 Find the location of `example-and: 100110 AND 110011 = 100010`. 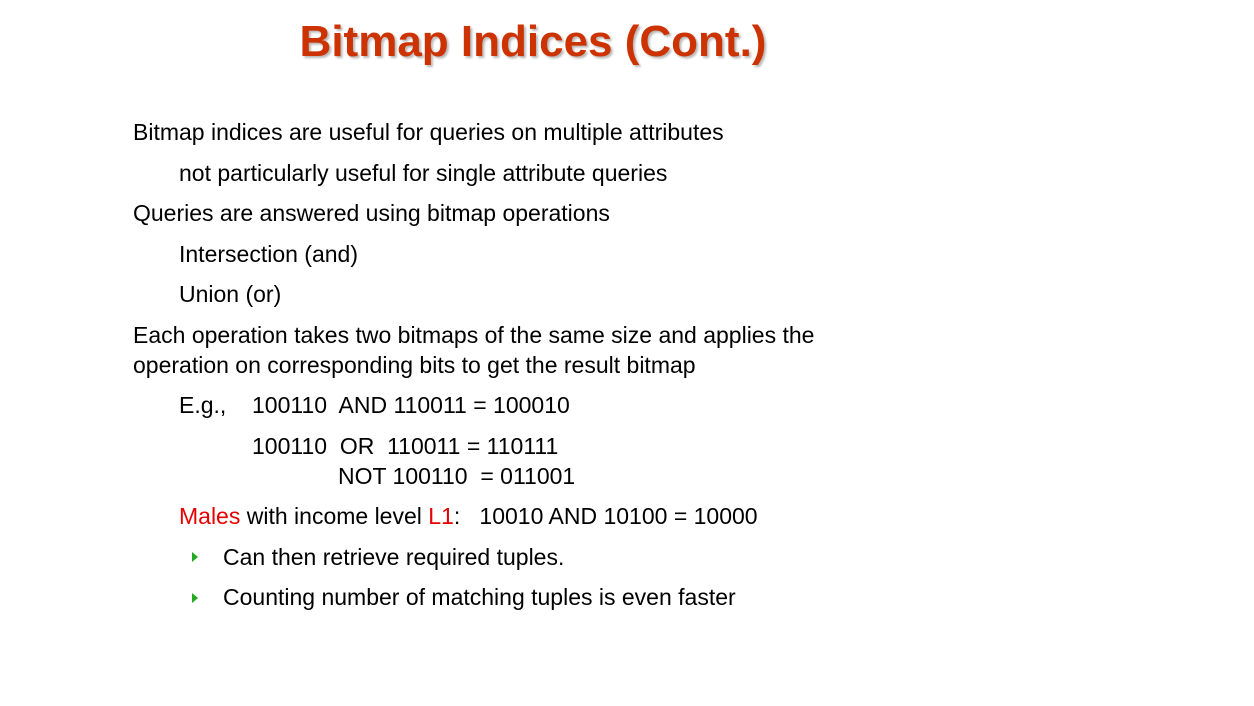

example-and: 100110 AND 110011 = 100010 is located at coordinates (411, 405).